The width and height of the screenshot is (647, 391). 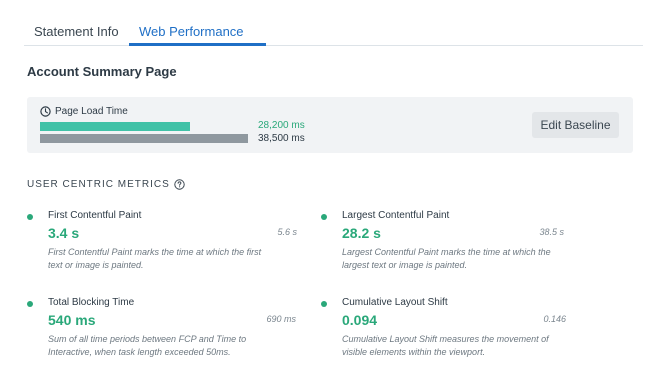 What do you see at coordinates (333, 23) in the screenshot?
I see `tab-bar: Statement Info Web Performance` at bounding box center [333, 23].